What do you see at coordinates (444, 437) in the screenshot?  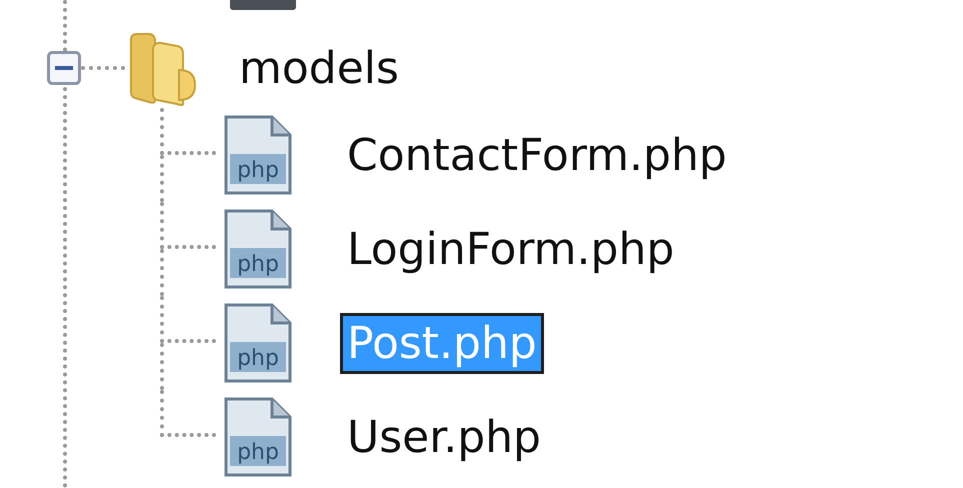 I see `file-label: User.php` at bounding box center [444, 437].